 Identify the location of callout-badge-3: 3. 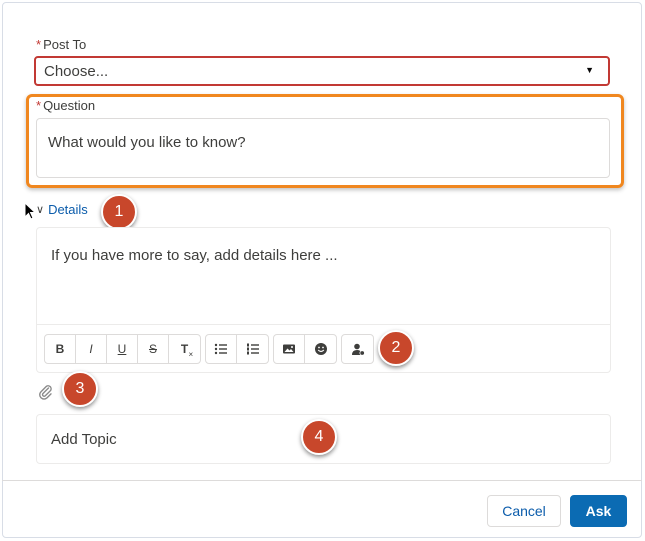
(80, 389).